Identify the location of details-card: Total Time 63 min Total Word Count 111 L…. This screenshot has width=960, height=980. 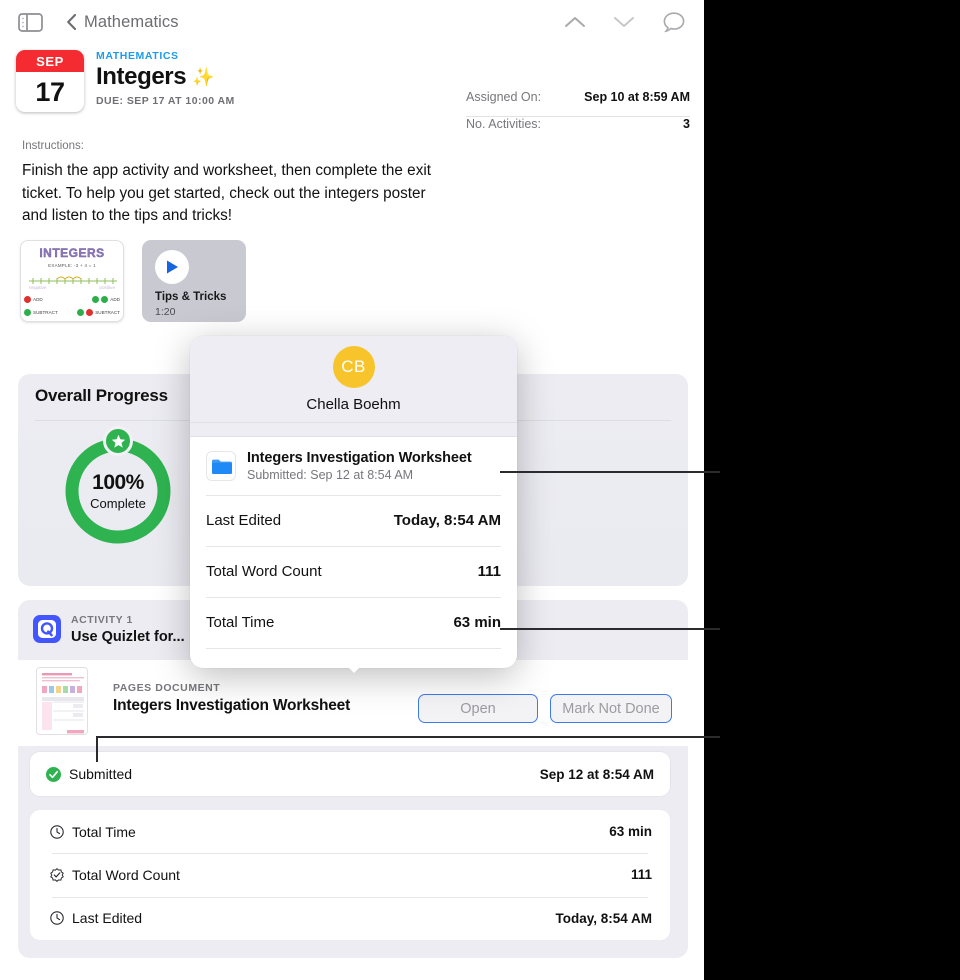
(350, 875).